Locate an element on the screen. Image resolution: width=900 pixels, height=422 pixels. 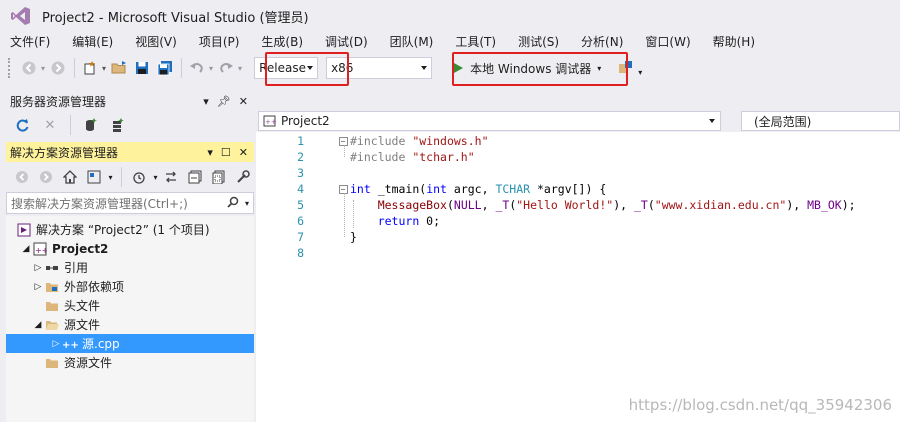
tree-item-header-files: 头文件 is located at coordinates (130, 305).